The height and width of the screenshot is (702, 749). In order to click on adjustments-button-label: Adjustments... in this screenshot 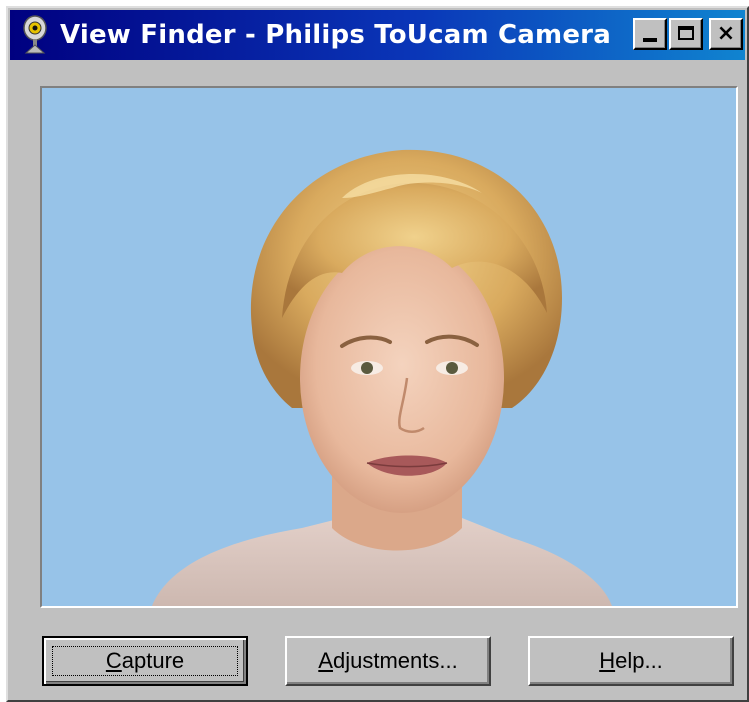, I will do `click(388, 660)`.